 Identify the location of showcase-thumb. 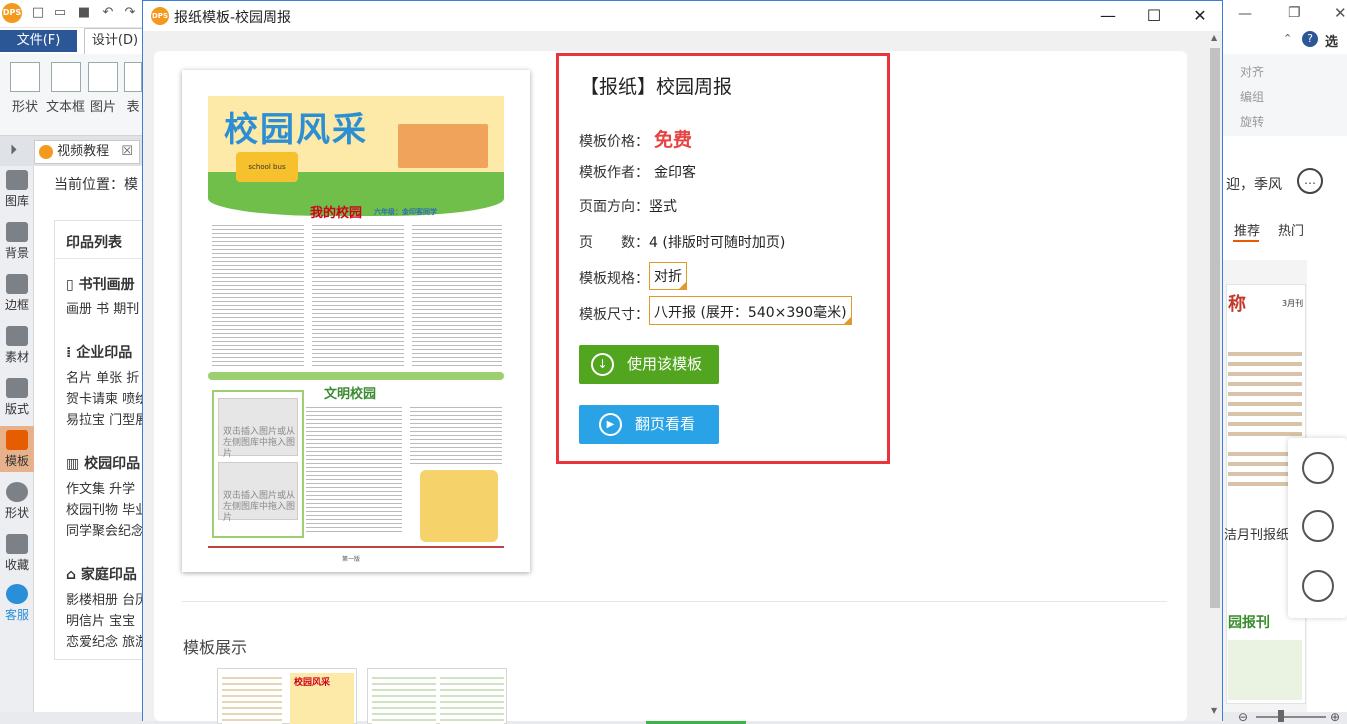
(437, 696).